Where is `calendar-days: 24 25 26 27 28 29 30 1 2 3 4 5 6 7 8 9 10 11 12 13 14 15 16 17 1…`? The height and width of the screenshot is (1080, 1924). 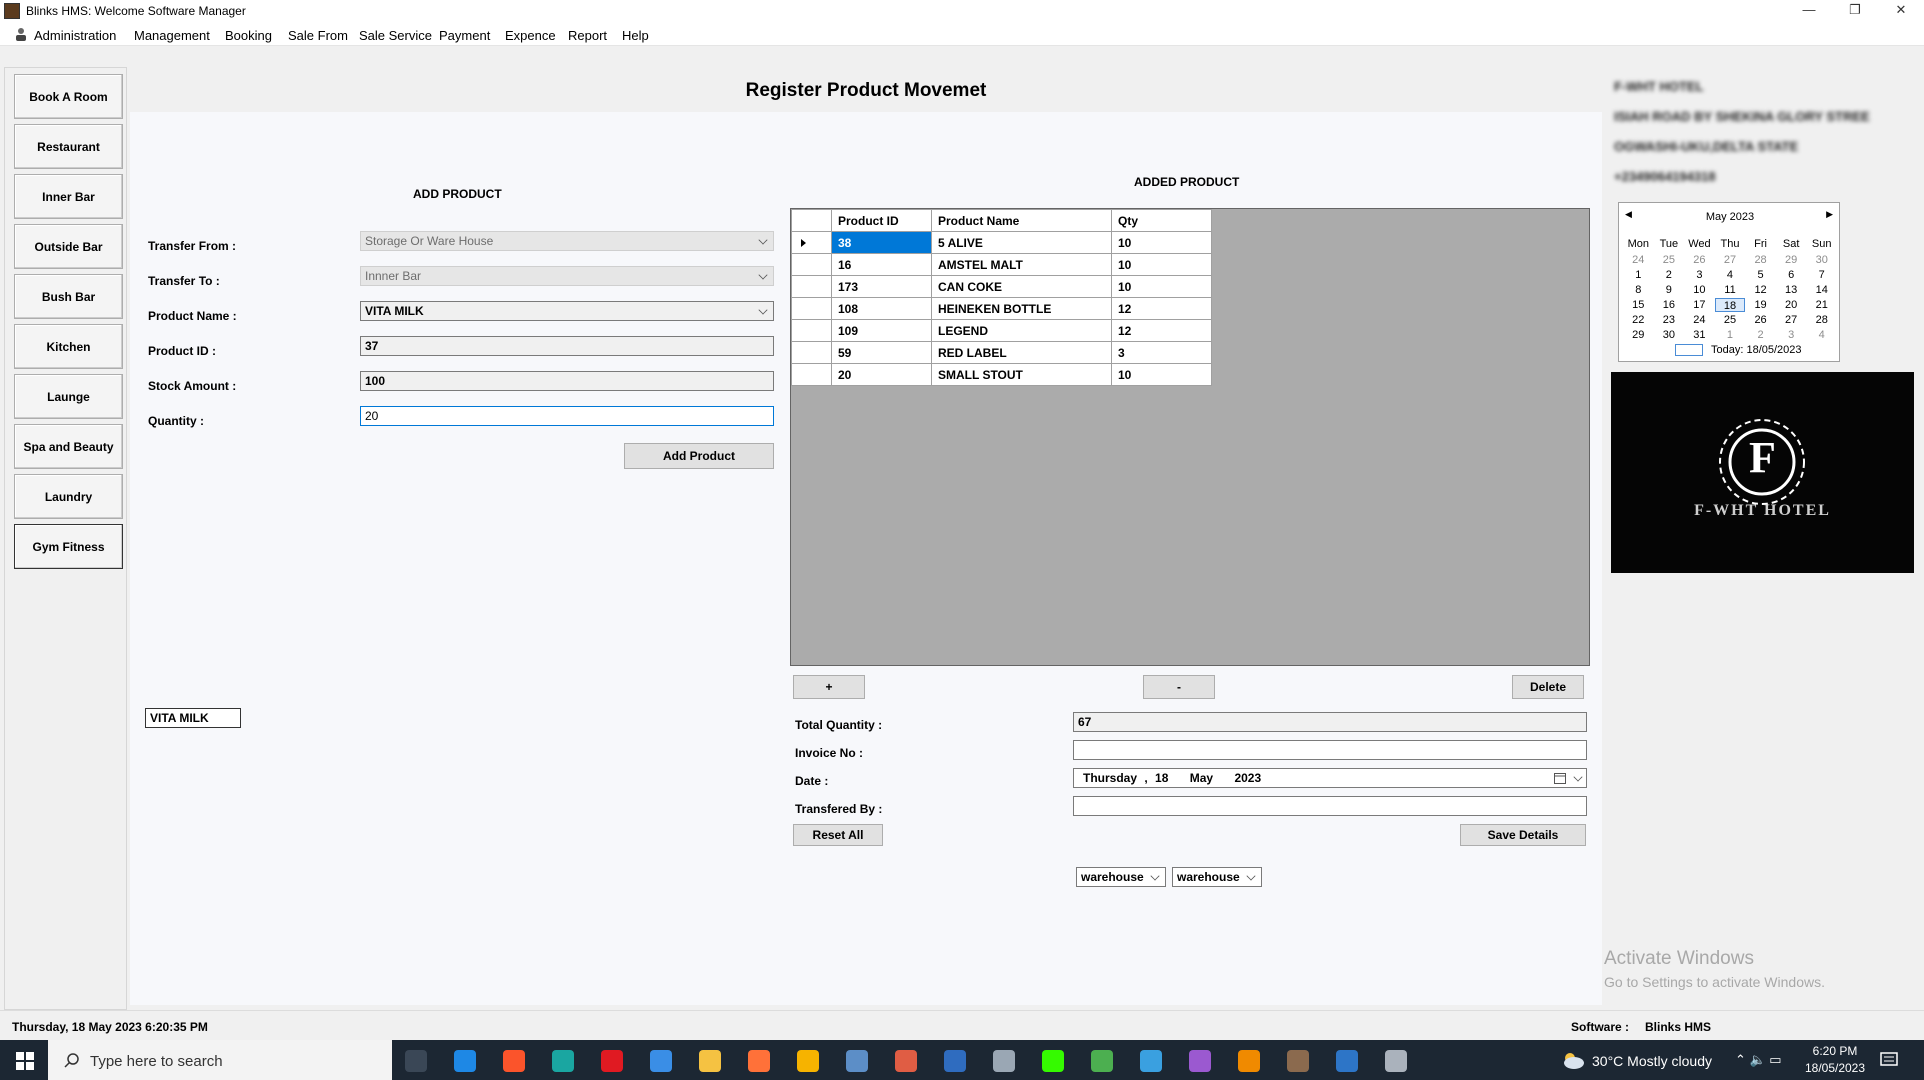
calendar-days: 24 25 26 27 28 29 30 1 2 3 4 5 6 7 8 9 10 11 12 13 14 15 16 17 1… is located at coordinates (1730, 297).